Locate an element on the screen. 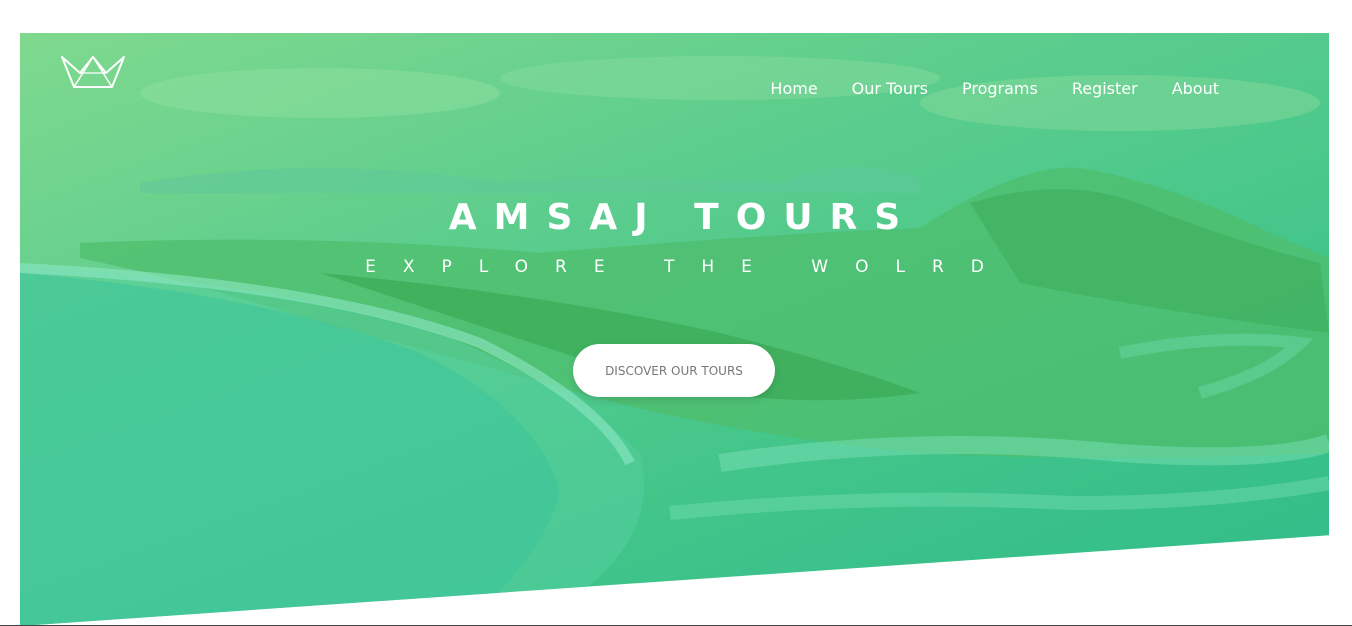 This screenshot has width=1352, height=626. nav-item-register: Register is located at coordinates (1105, 88).